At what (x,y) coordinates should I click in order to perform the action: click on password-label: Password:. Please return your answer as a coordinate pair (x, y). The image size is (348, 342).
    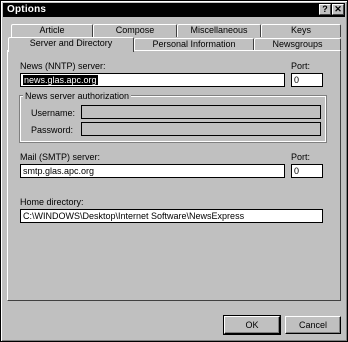
    Looking at the image, I should click on (52, 130).